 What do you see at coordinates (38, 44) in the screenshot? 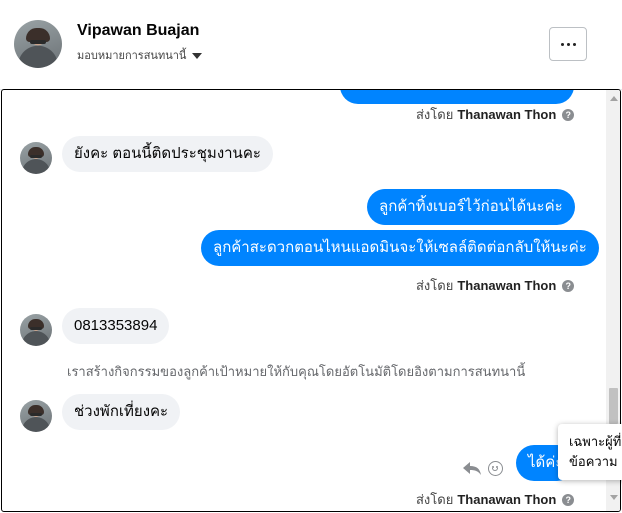
I see `contact-avatar` at bounding box center [38, 44].